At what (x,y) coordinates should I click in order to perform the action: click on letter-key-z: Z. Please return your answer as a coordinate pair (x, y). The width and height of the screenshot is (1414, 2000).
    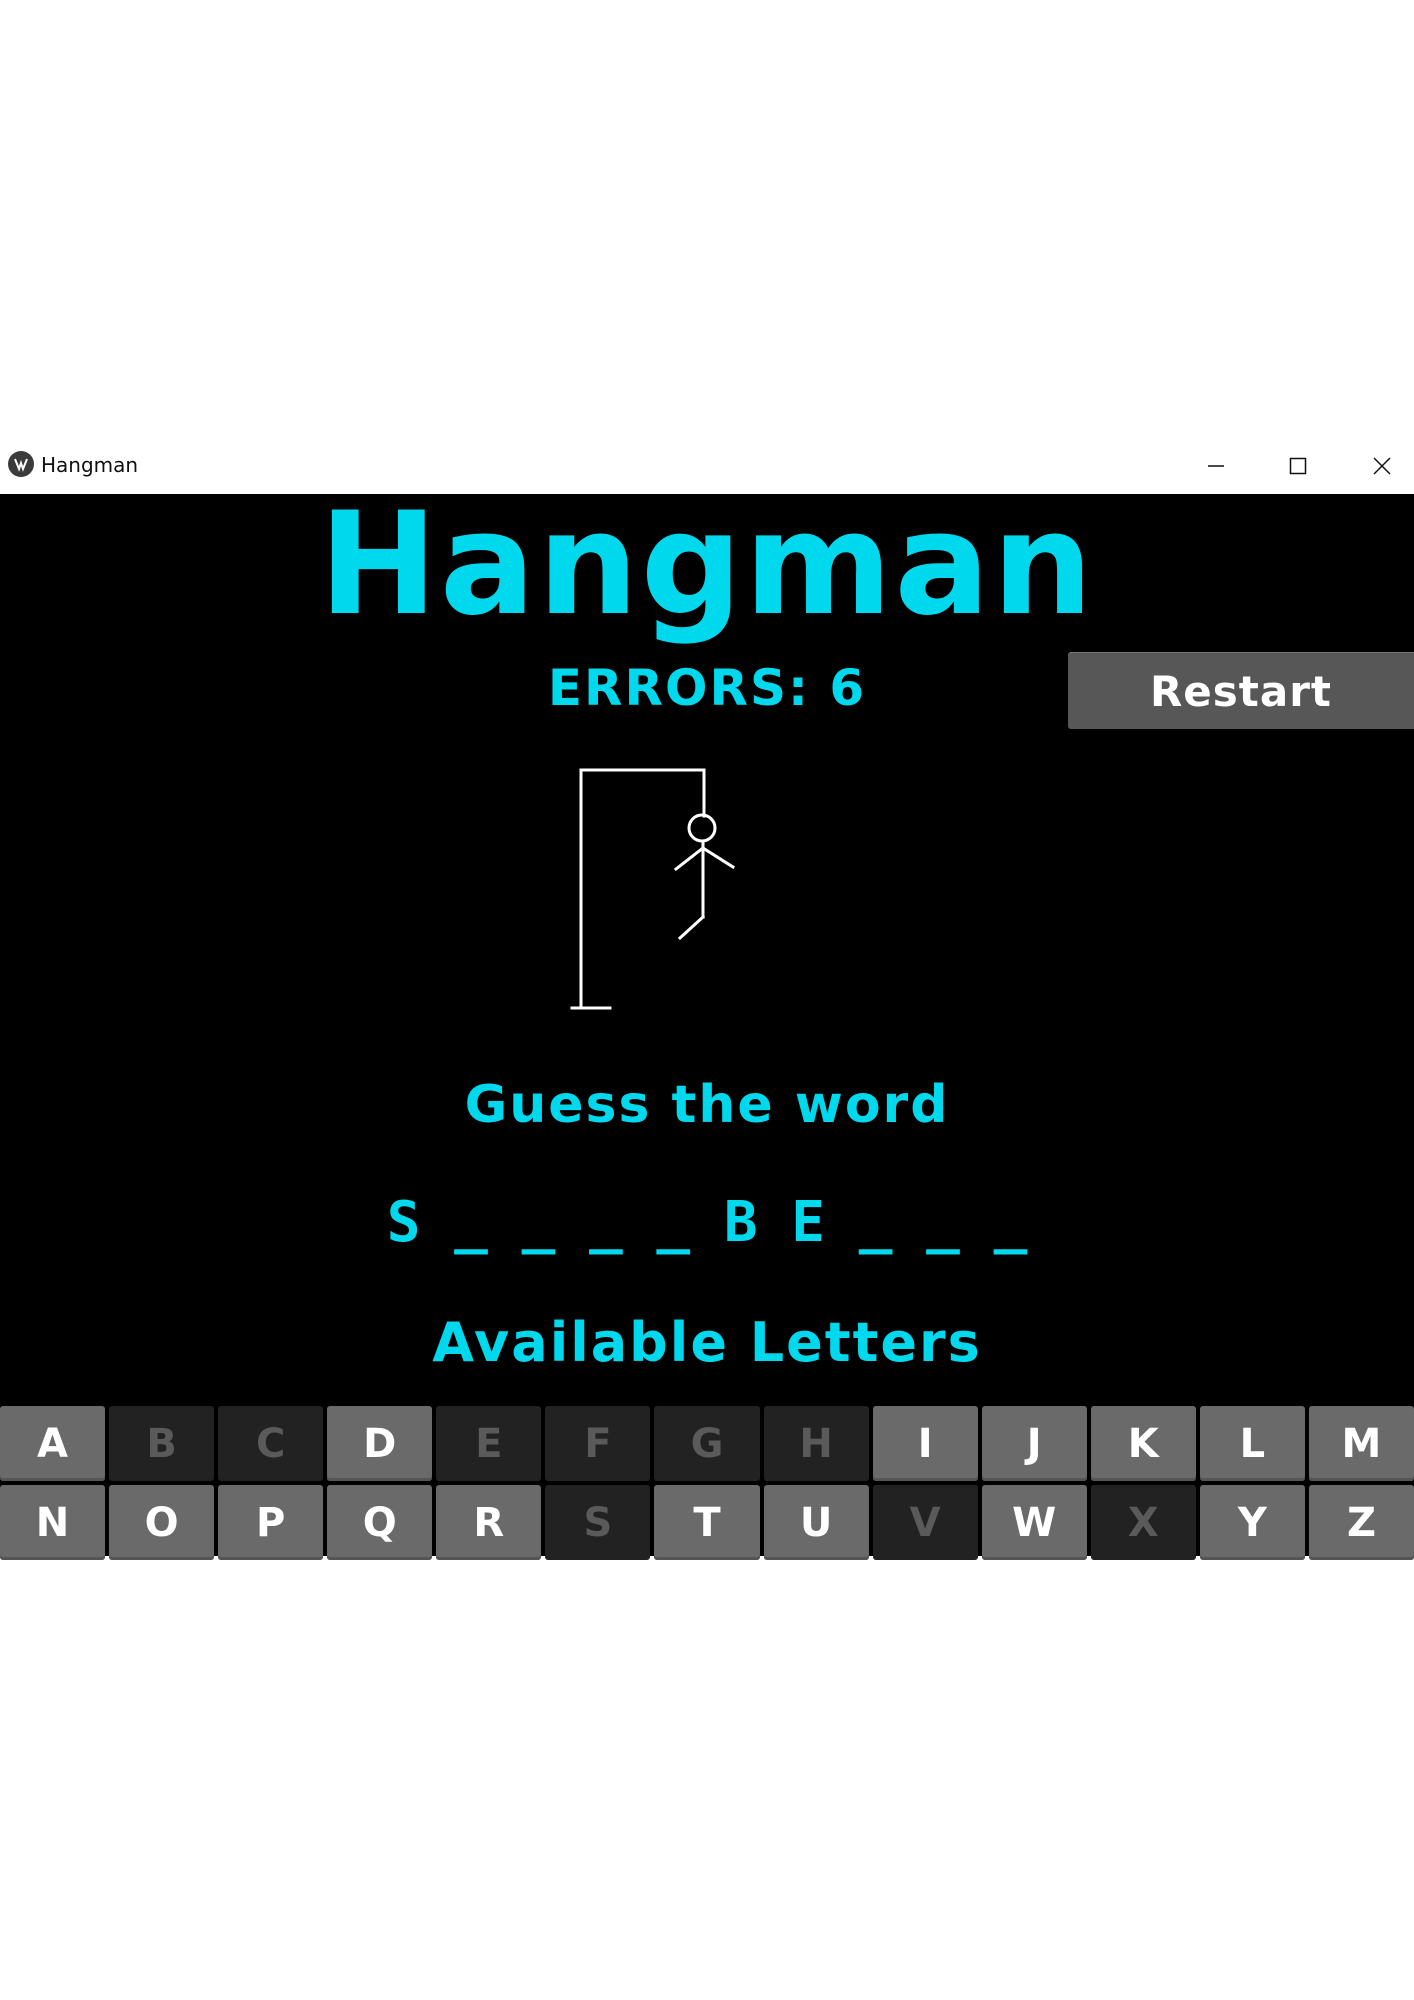
    Looking at the image, I should click on (1361, 1522).